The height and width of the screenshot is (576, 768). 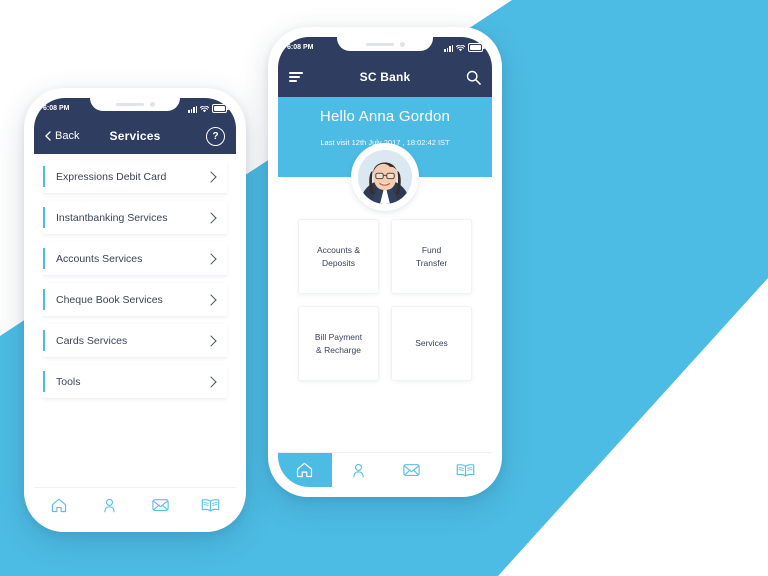 I want to click on tile-fund-transfer: Fund Transfer, so click(x=431, y=256).